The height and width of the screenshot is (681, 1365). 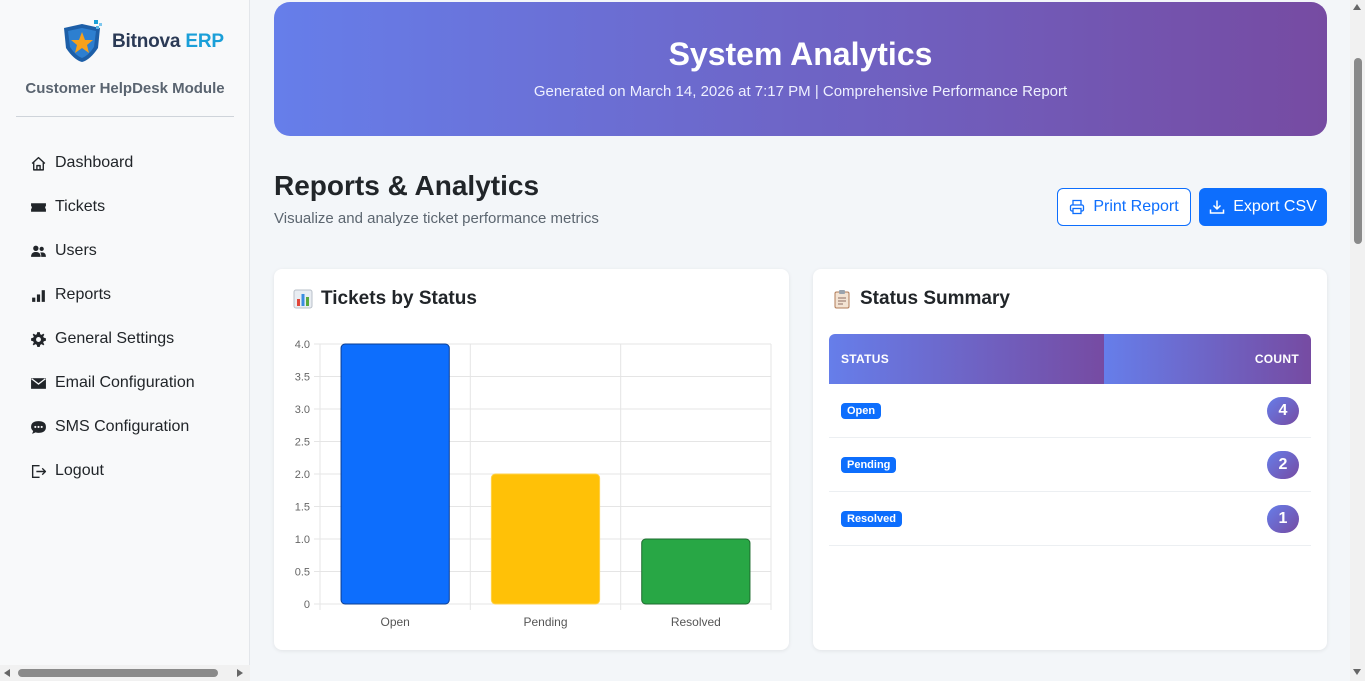 What do you see at coordinates (871, 518) in the screenshot?
I see `status-badge: Resolved` at bounding box center [871, 518].